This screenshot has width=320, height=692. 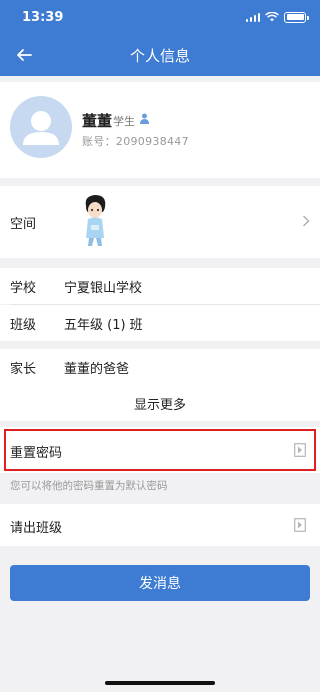 I want to click on class-label: 班级, so click(x=23, y=325).